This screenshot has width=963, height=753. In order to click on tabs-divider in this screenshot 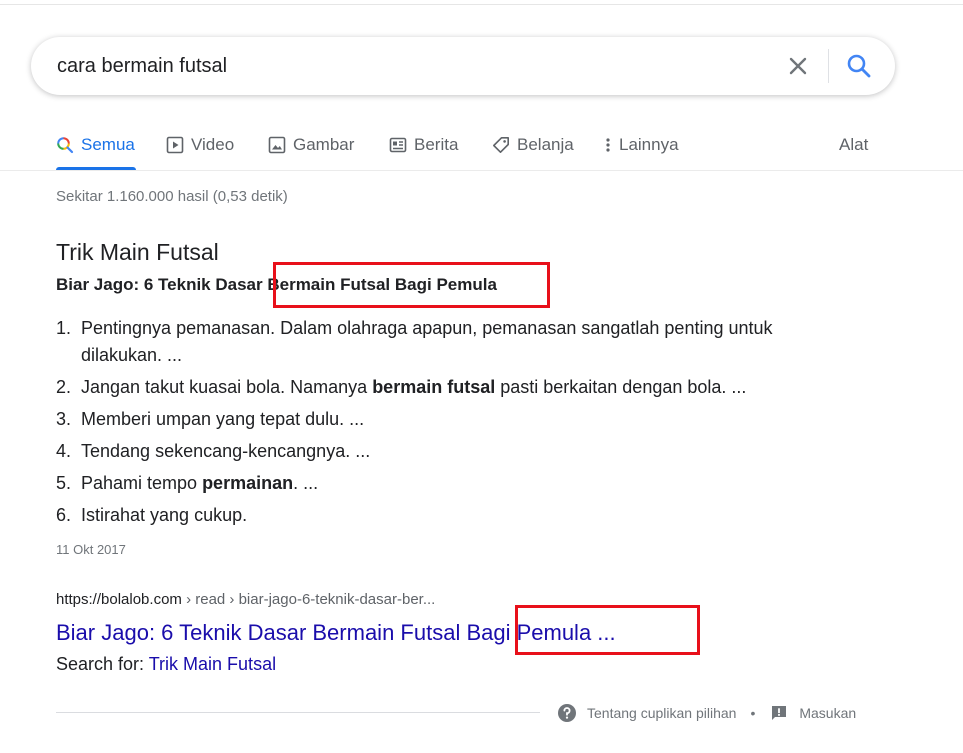, I will do `click(481, 170)`.